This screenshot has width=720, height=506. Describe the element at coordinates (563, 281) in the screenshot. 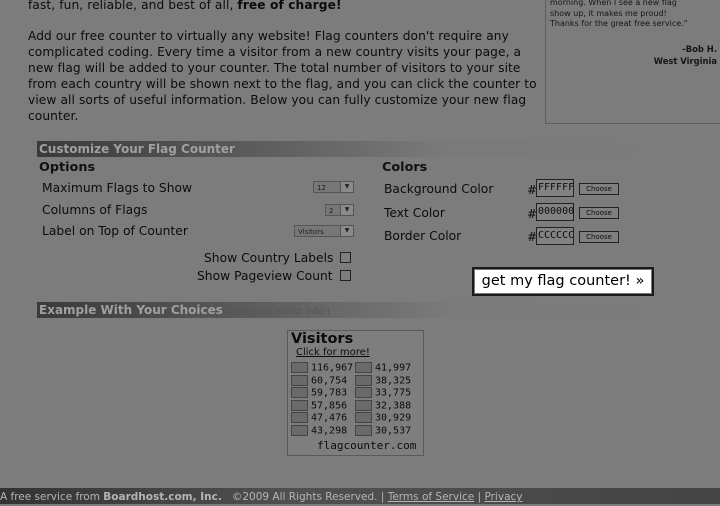

I see `get-flag-counter-button: get my flag counter! »` at that location.